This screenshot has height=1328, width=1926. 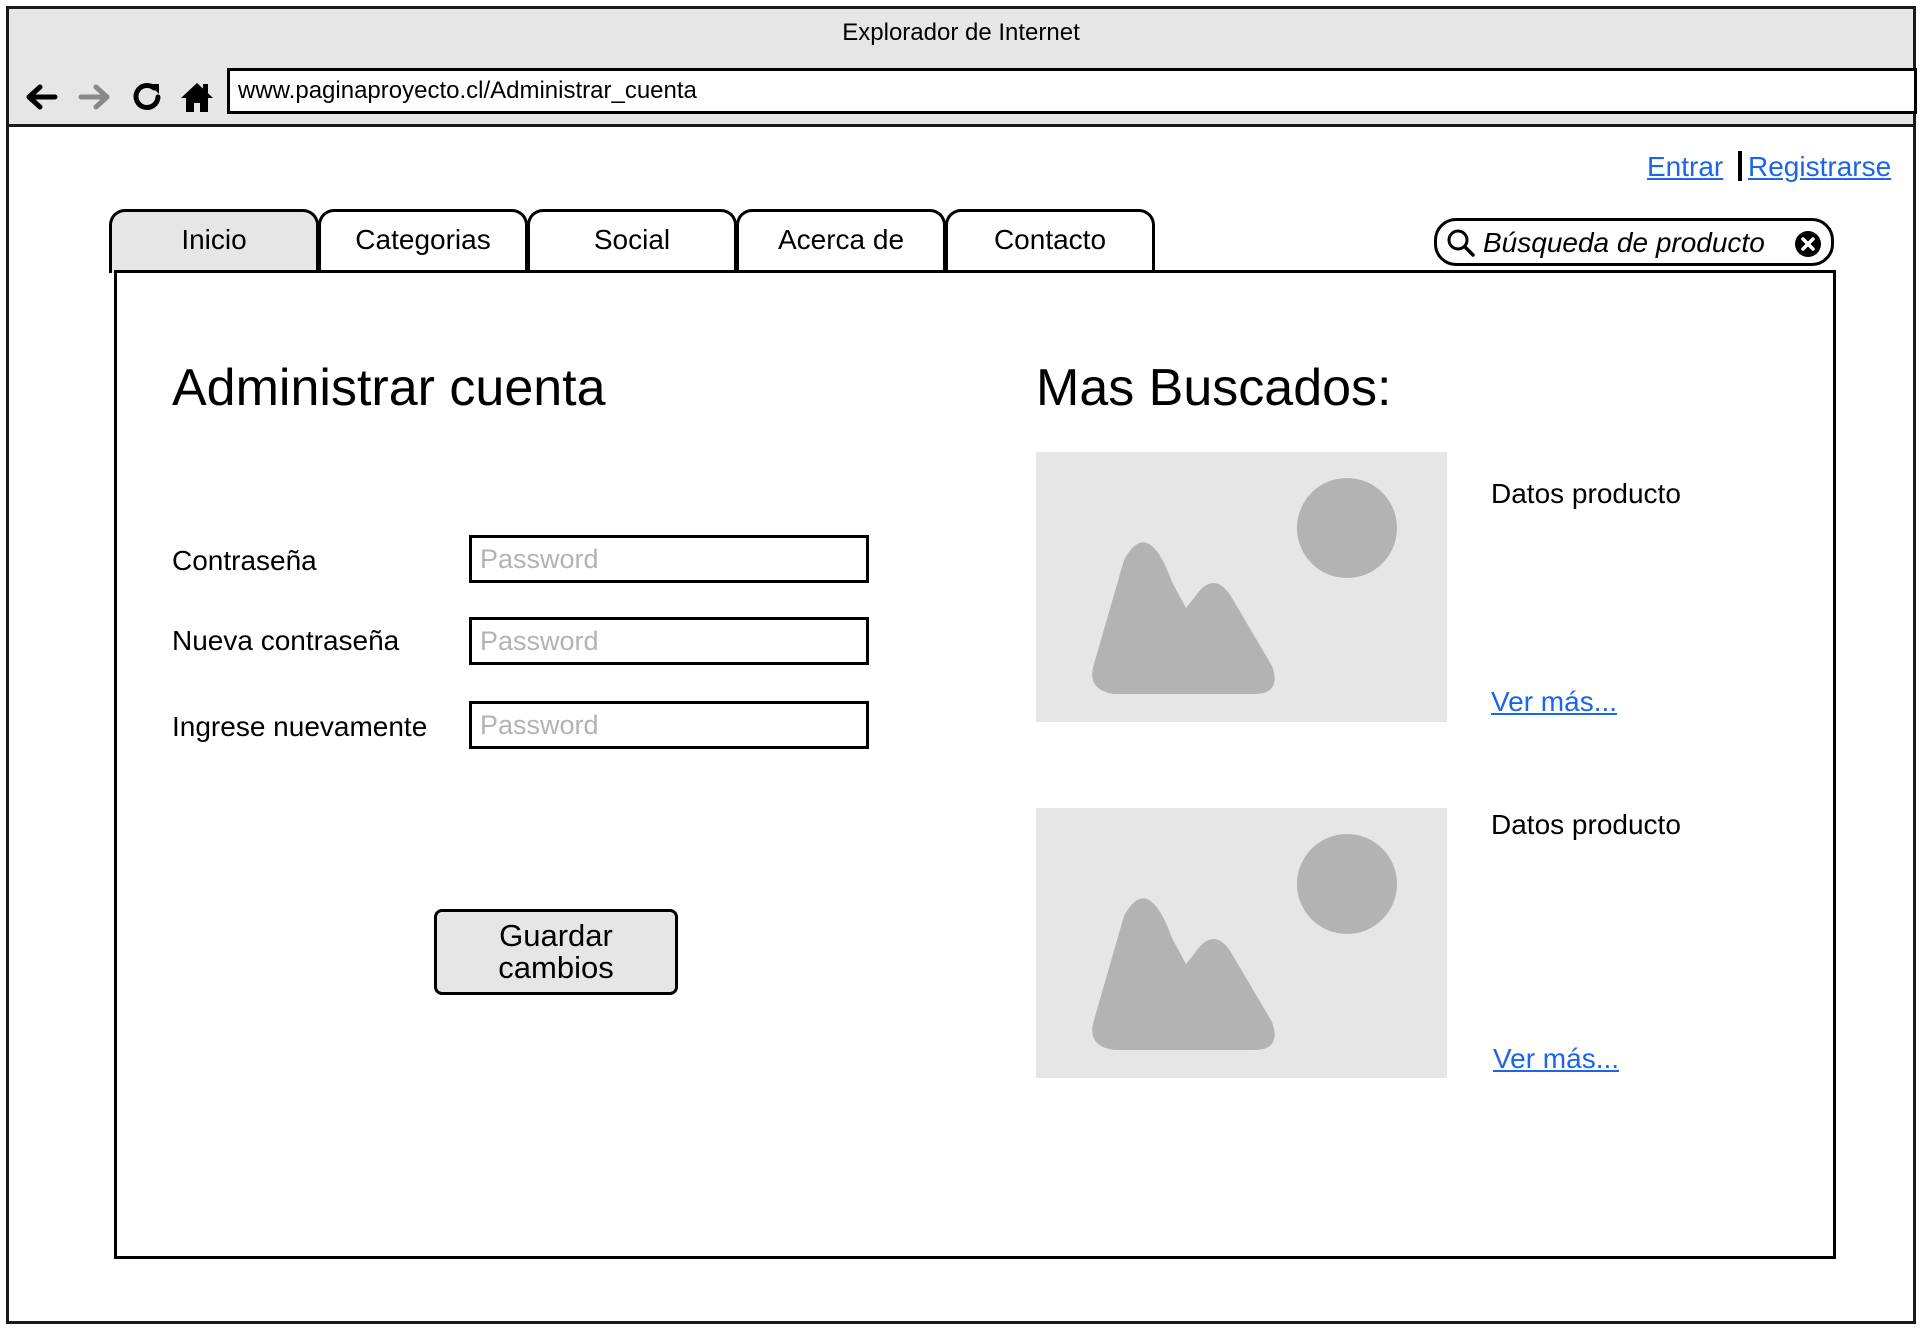 What do you see at coordinates (214, 241) in the screenshot?
I see `tab-inicio: Inicio` at bounding box center [214, 241].